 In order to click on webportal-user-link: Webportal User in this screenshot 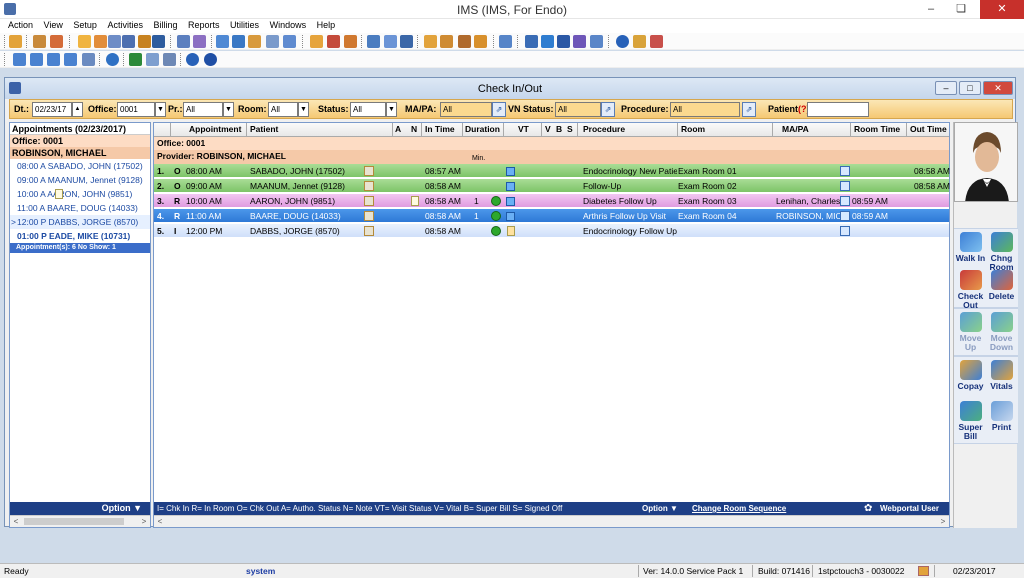, I will do `click(909, 508)`.